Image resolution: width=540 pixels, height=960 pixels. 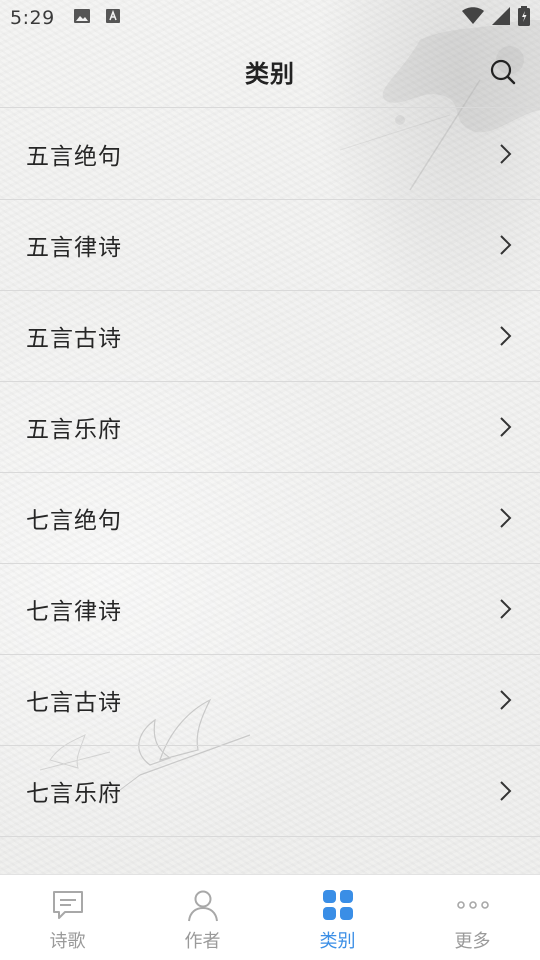 What do you see at coordinates (82, 18) in the screenshot?
I see `image-icon` at bounding box center [82, 18].